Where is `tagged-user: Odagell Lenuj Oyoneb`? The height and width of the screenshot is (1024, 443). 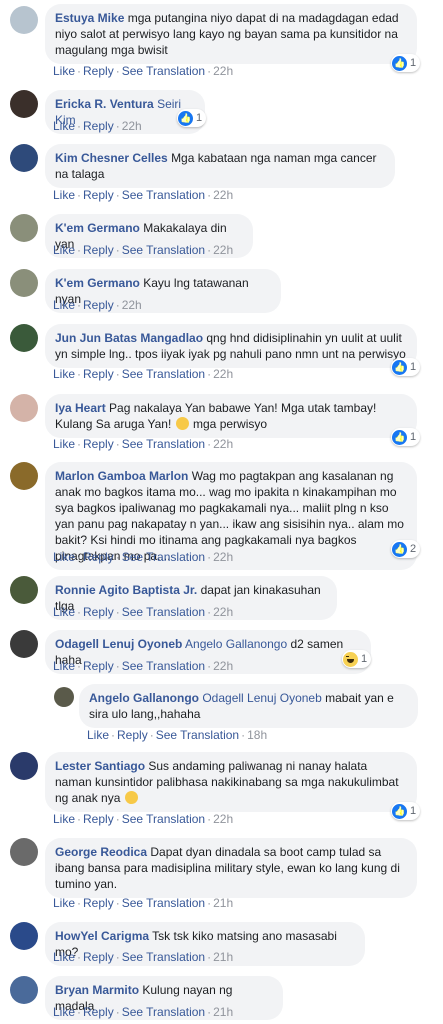 tagged-user: Odagell Lenuj Oyoneb is located at coordinates (261, 698).